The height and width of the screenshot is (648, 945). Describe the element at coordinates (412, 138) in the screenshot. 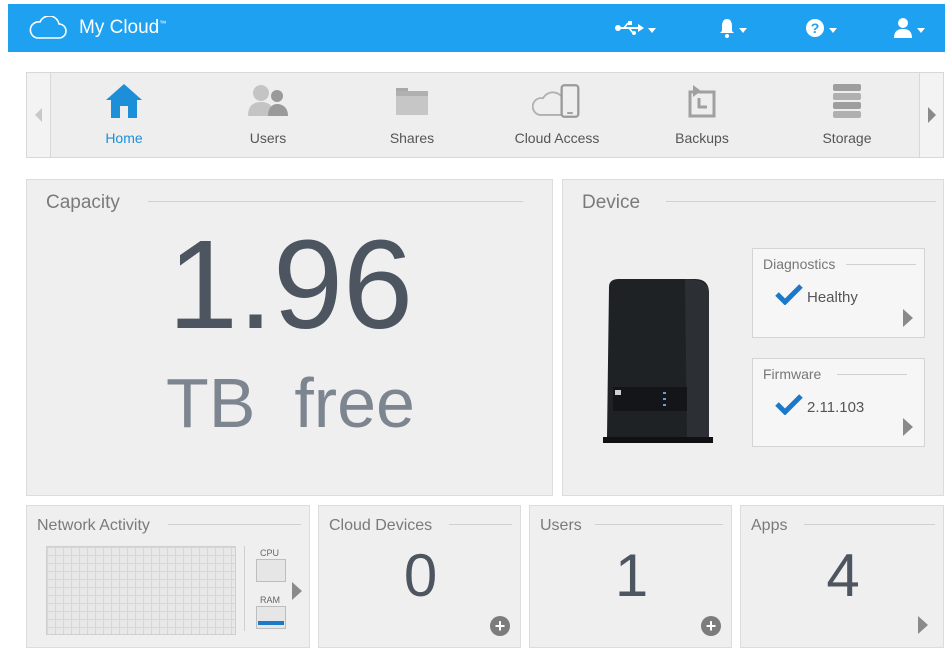

I see `nav-item-label: Shares` at that location.